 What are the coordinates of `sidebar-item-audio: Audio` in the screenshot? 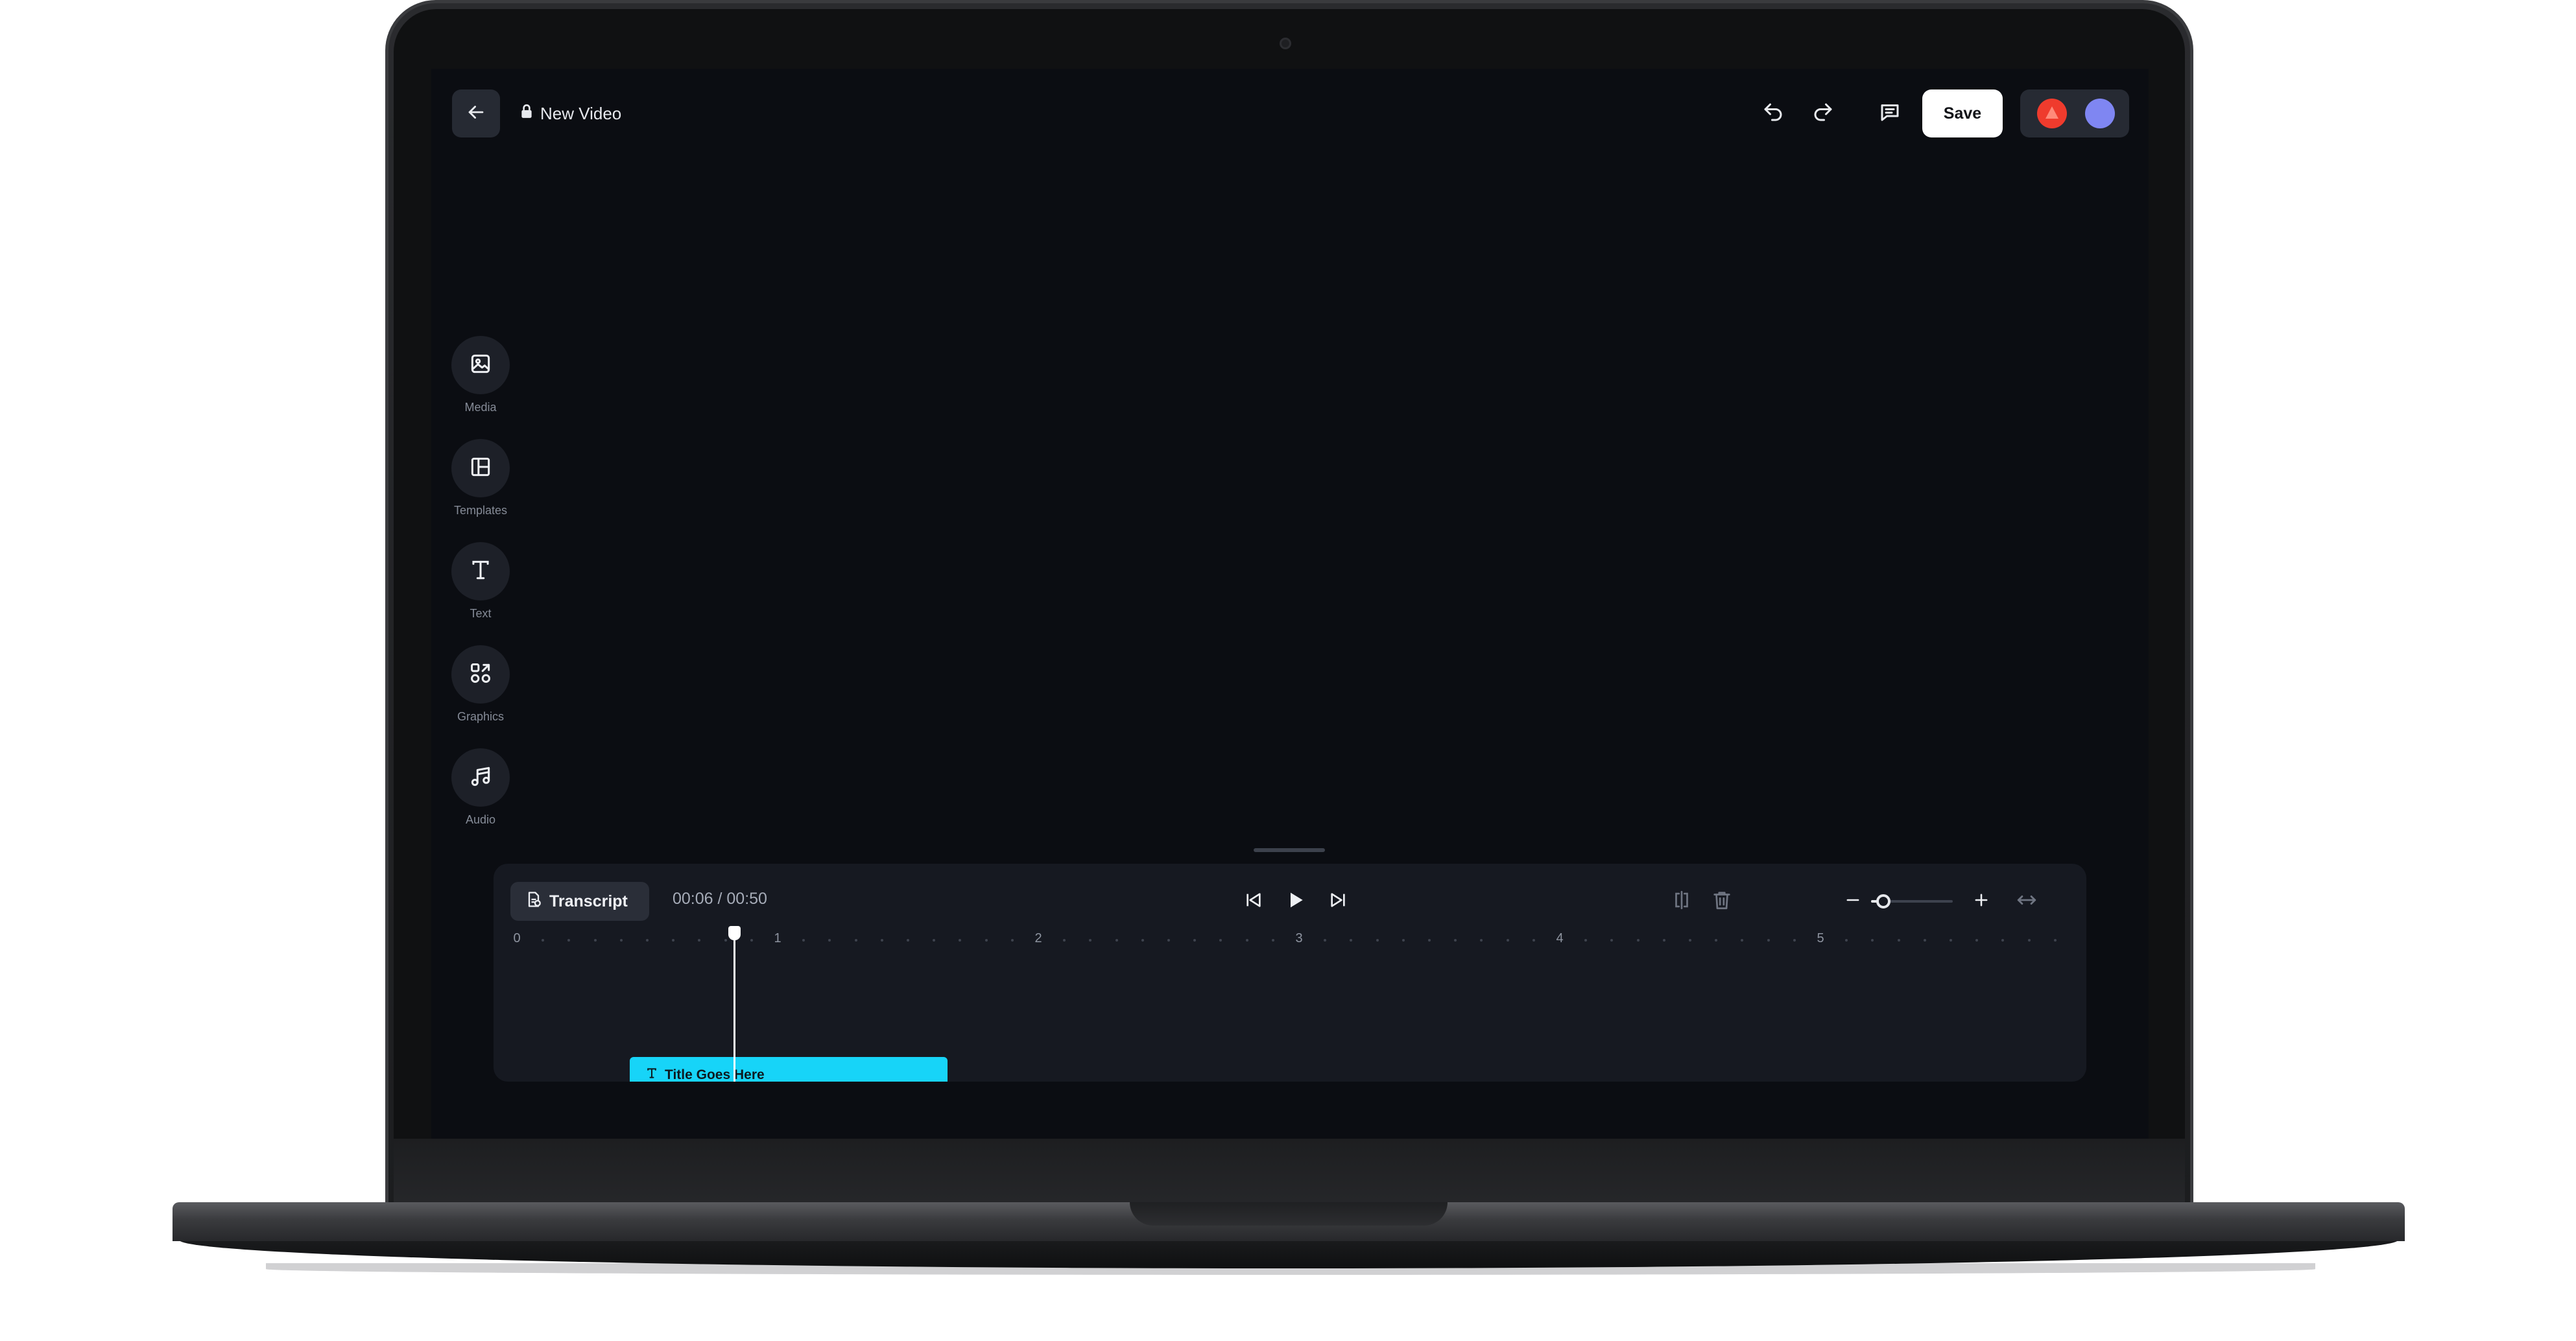 It's located at (480, 787).